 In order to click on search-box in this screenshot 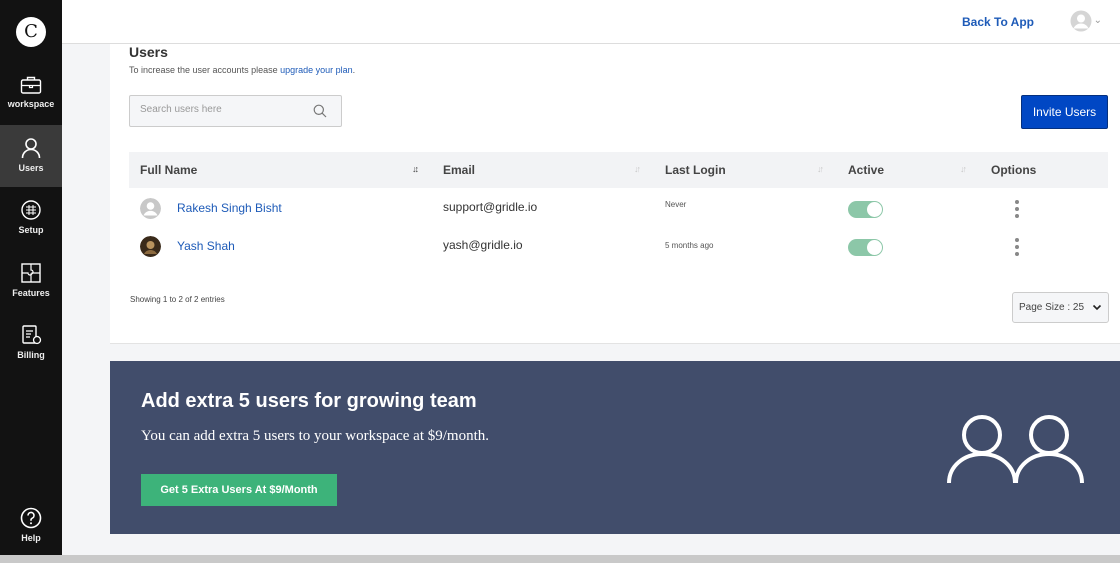, I will do `click(235, 111)`.